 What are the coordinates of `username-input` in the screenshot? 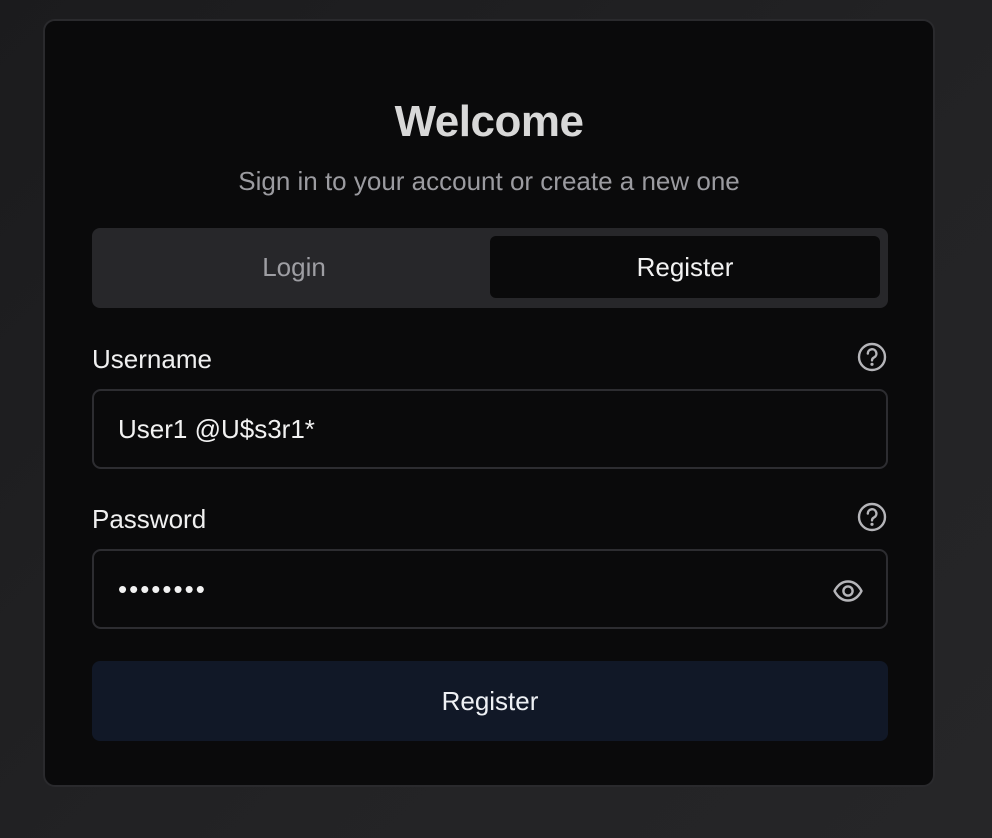 It's located at (458, 429).